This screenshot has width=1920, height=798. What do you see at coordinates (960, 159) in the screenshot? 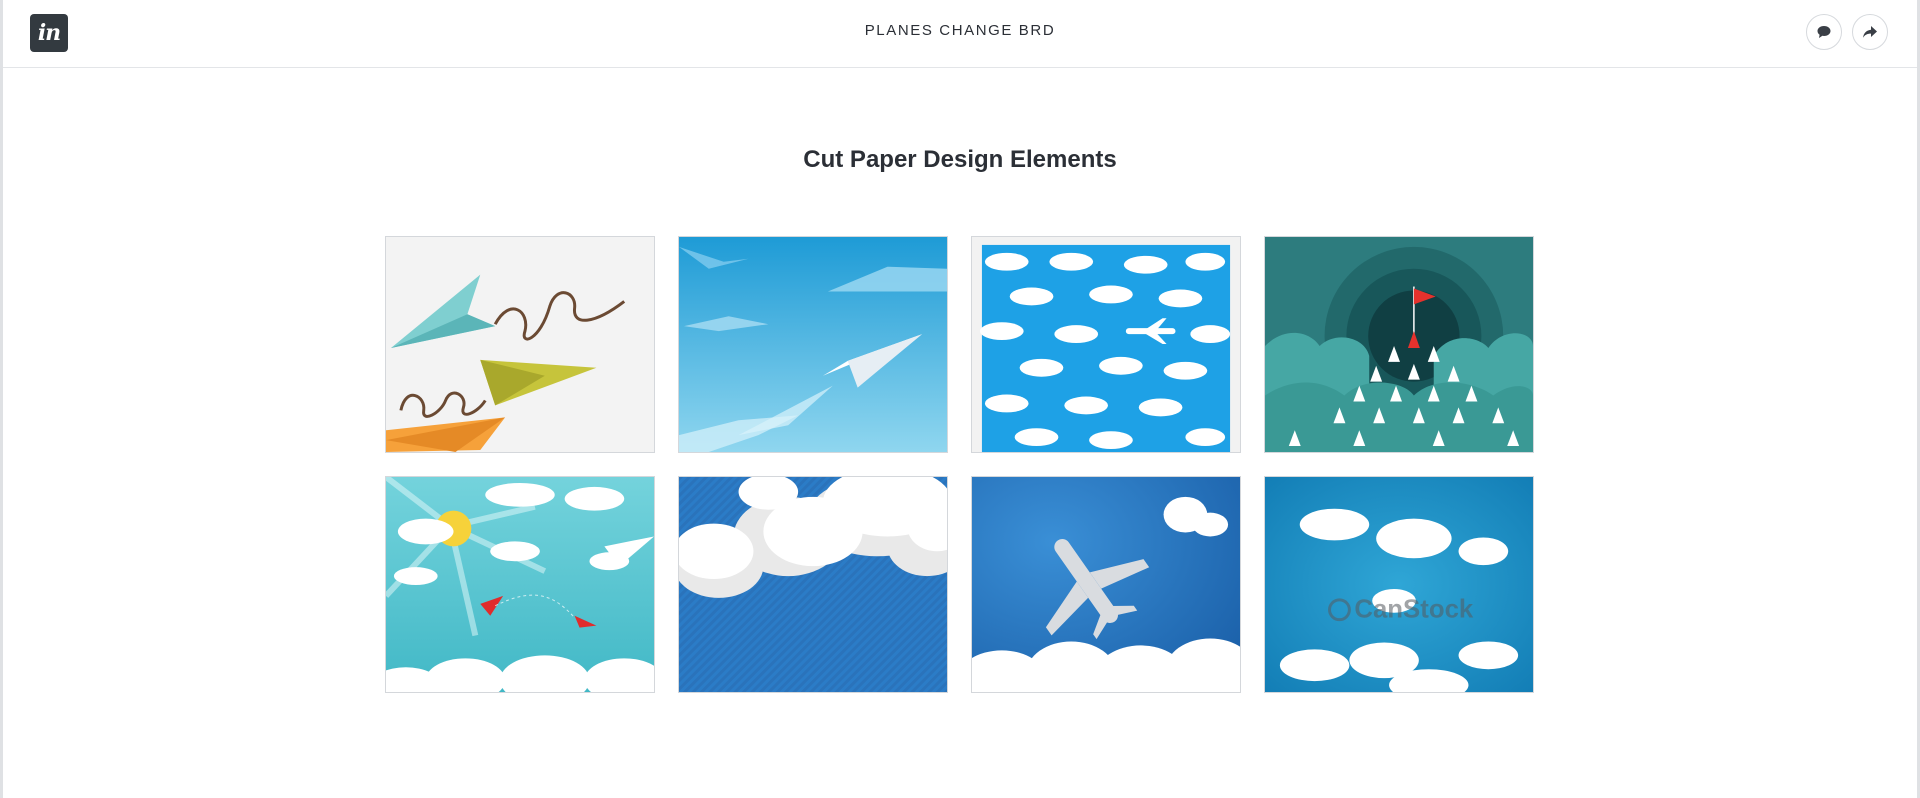
I see `screen-title: Cut Paper Design Elements` at bounding box center [960, 159].